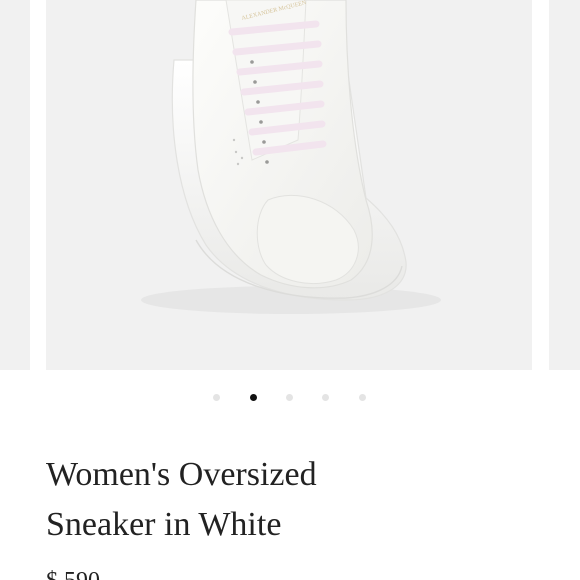 This screenshot has height=580, width=580. Describe the element at coordinates (15, 185) in the screenshot. I see `carousel-slide-previous` at that location.